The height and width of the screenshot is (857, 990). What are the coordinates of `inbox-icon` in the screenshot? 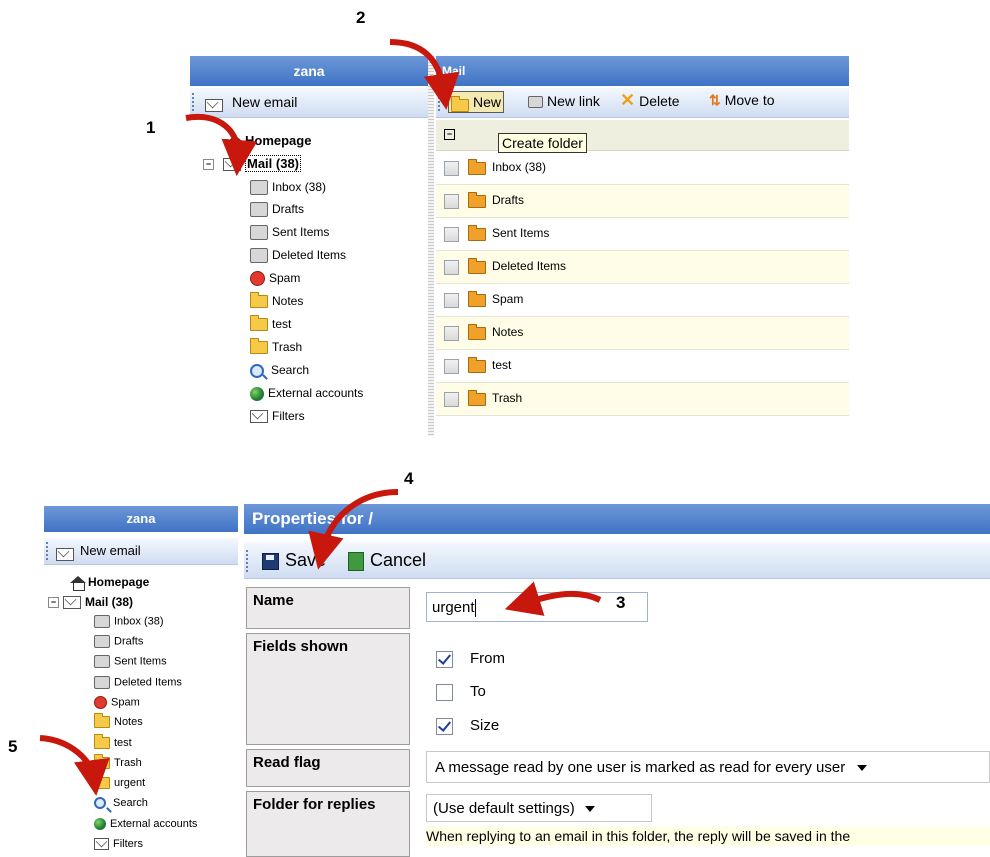 It's located at (102, 621).